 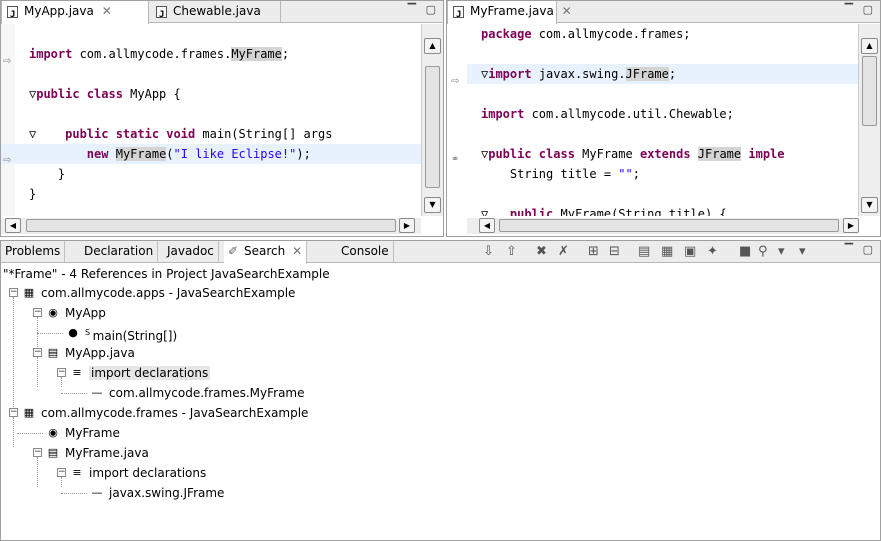 I want to click on code-token: MyFrame(String title) {, so click(x=640, y=211).